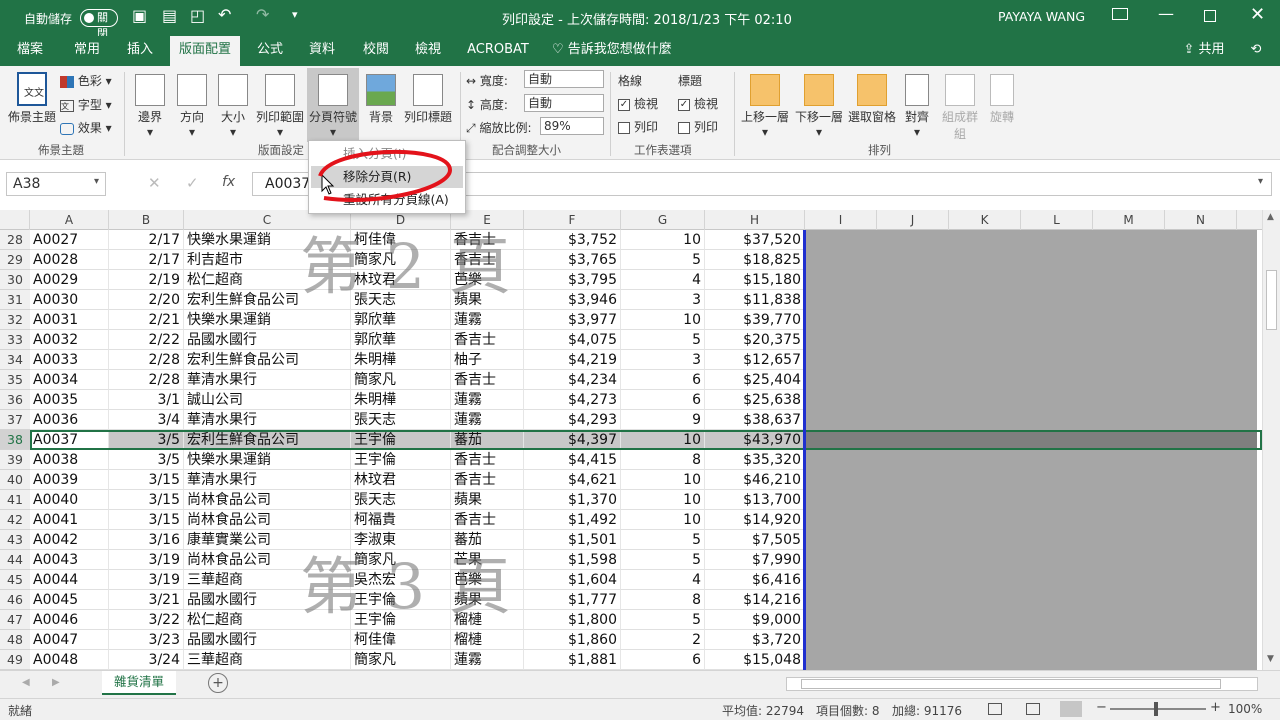 This screenshot has width=1280, height=720. Describe the element at coordinates (69, 320) in the screenshot. I see `cell-a: A0031` at that location.